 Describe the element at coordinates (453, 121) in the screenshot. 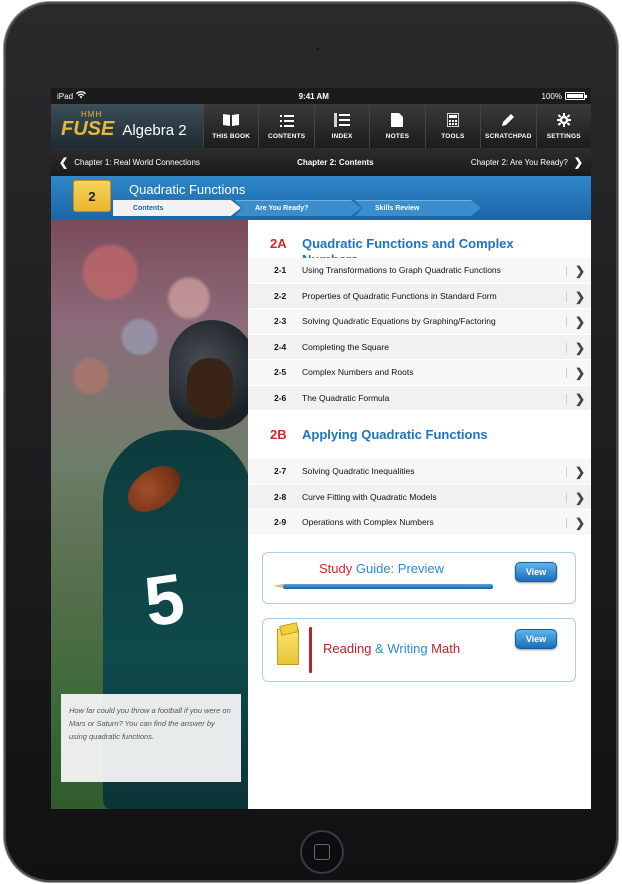

I see `calculator-icon` at that location.